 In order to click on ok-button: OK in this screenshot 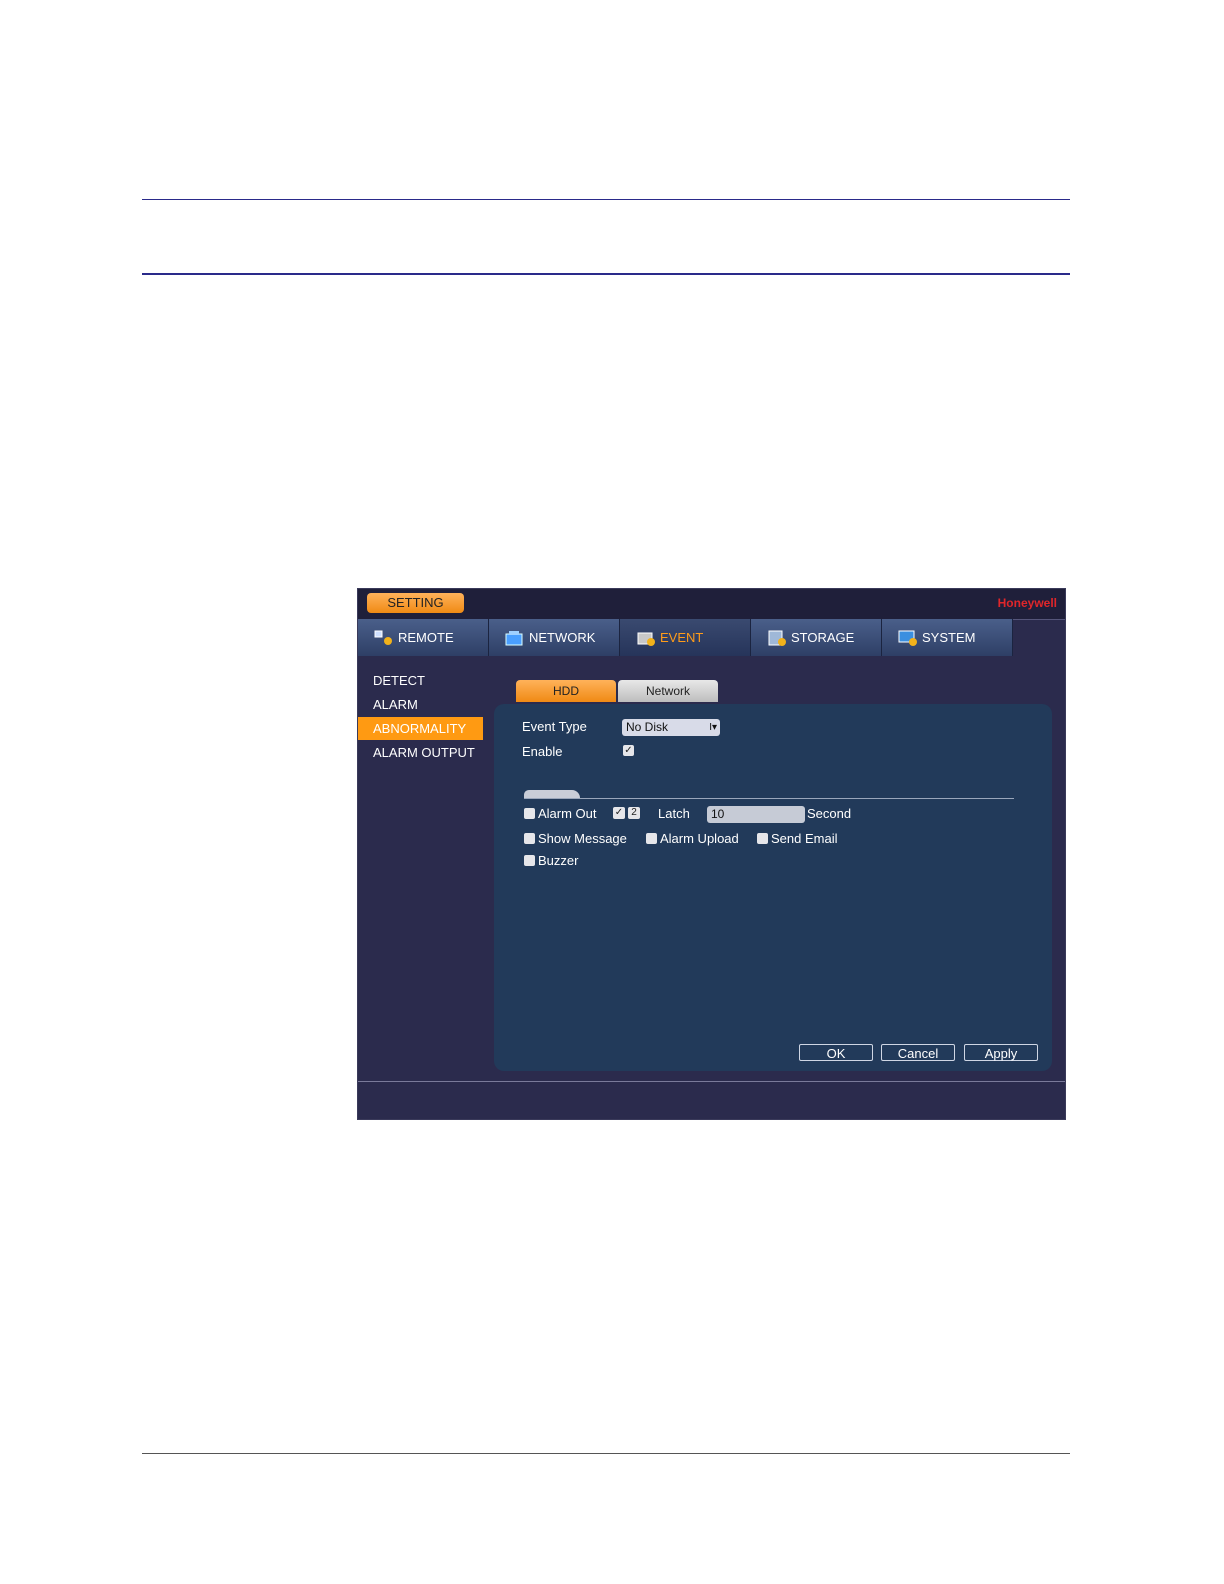, I will do `click(836, 1052)`.